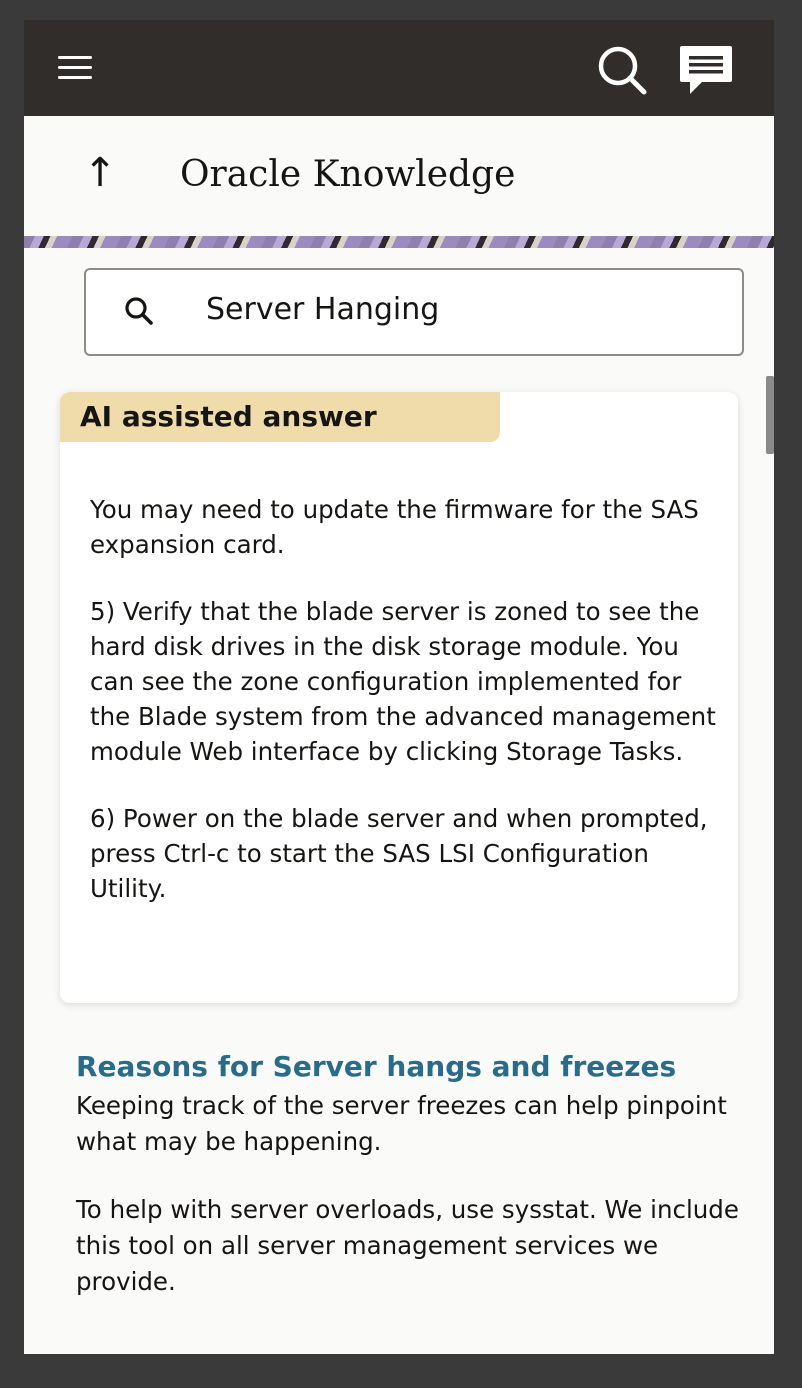  I want to click on up-arrow-icon: ↑, so click(100, 173).